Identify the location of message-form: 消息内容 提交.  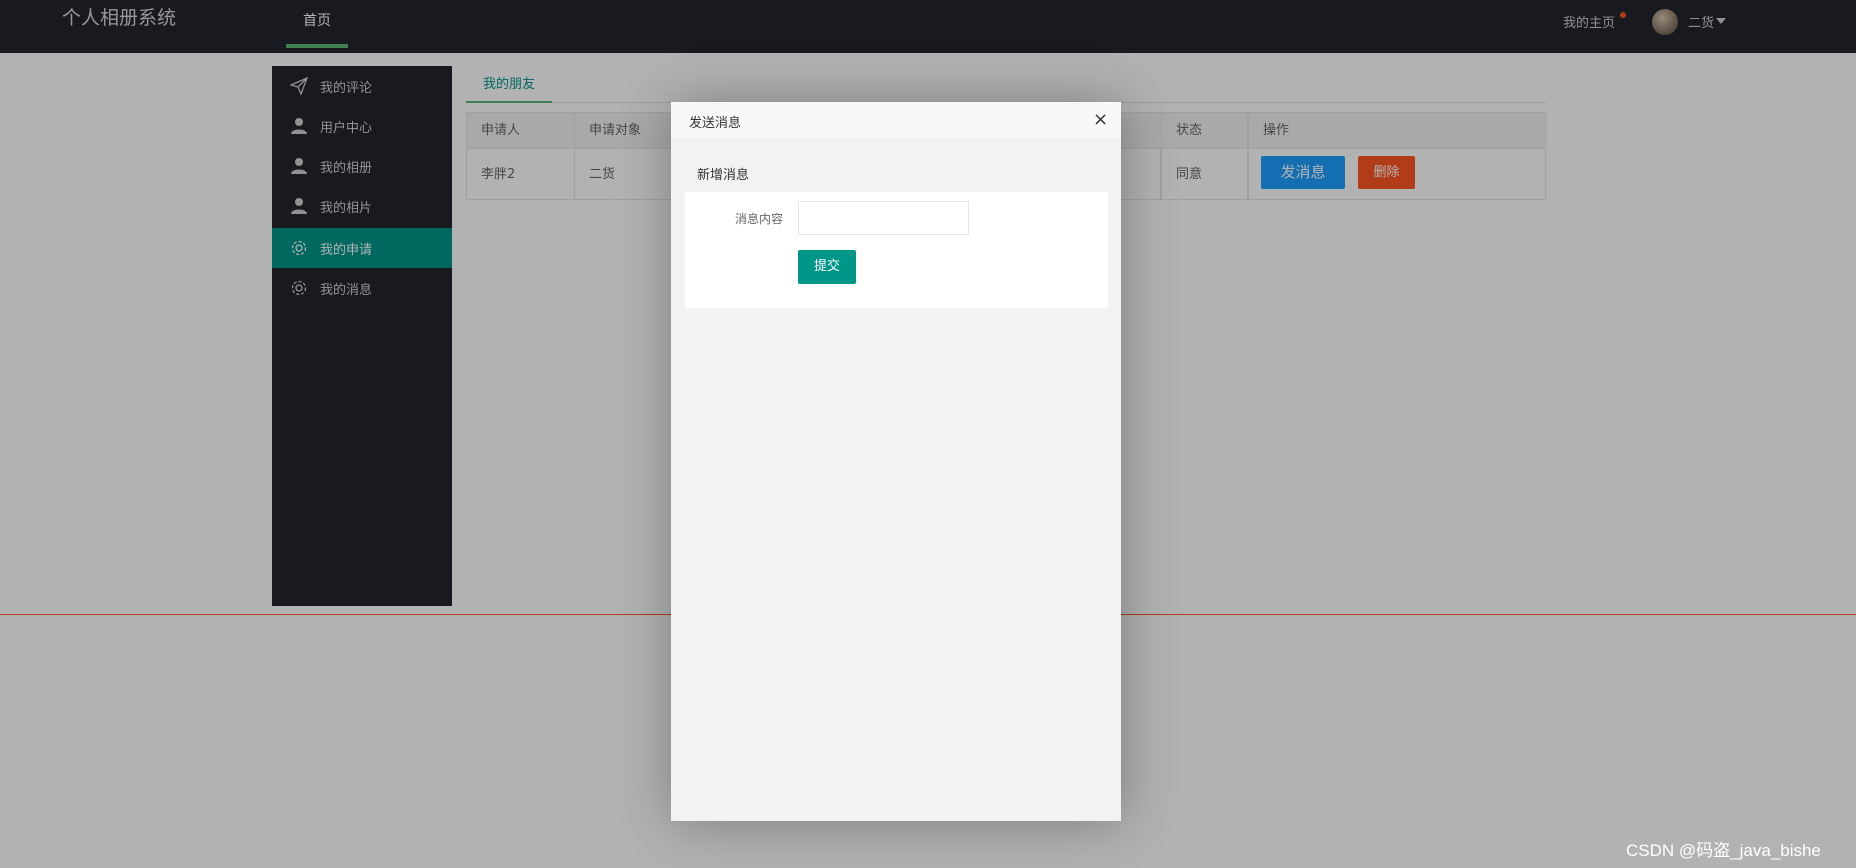
(896, 250).